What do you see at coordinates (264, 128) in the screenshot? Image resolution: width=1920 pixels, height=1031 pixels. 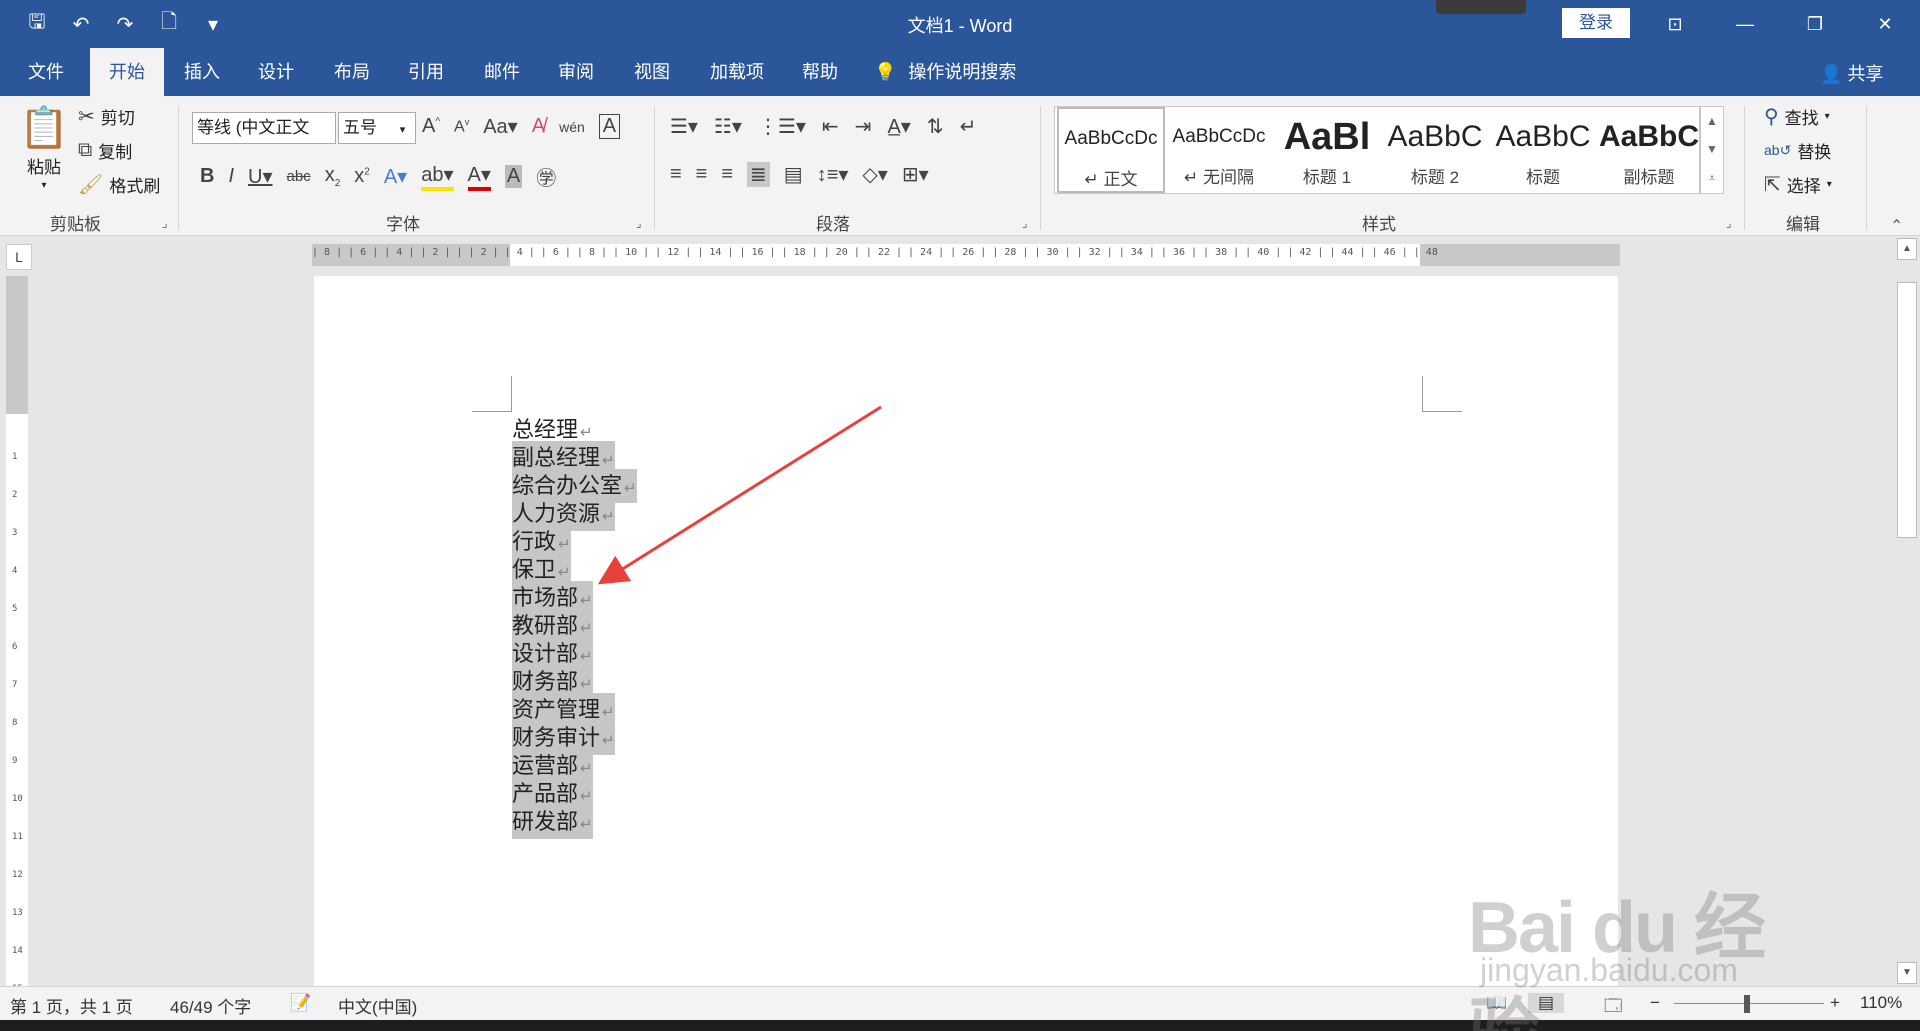 I see `font-name-dropdown: 等线 (中文正文` at bounding box center [264, 128].